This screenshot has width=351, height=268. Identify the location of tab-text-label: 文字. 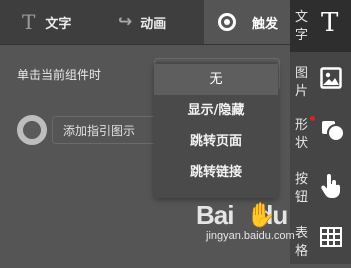
(58, 24).